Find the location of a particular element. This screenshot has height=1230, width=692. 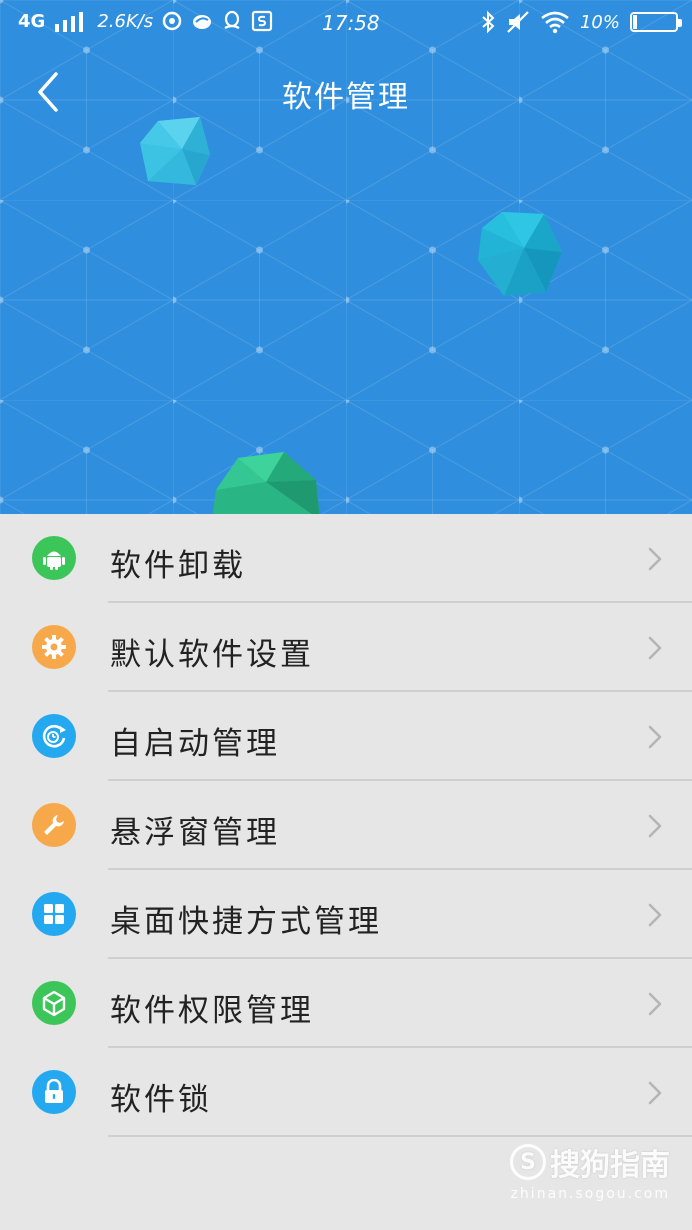

menu-item: 悬浮窗管理 is located at coordinates (346, 825).